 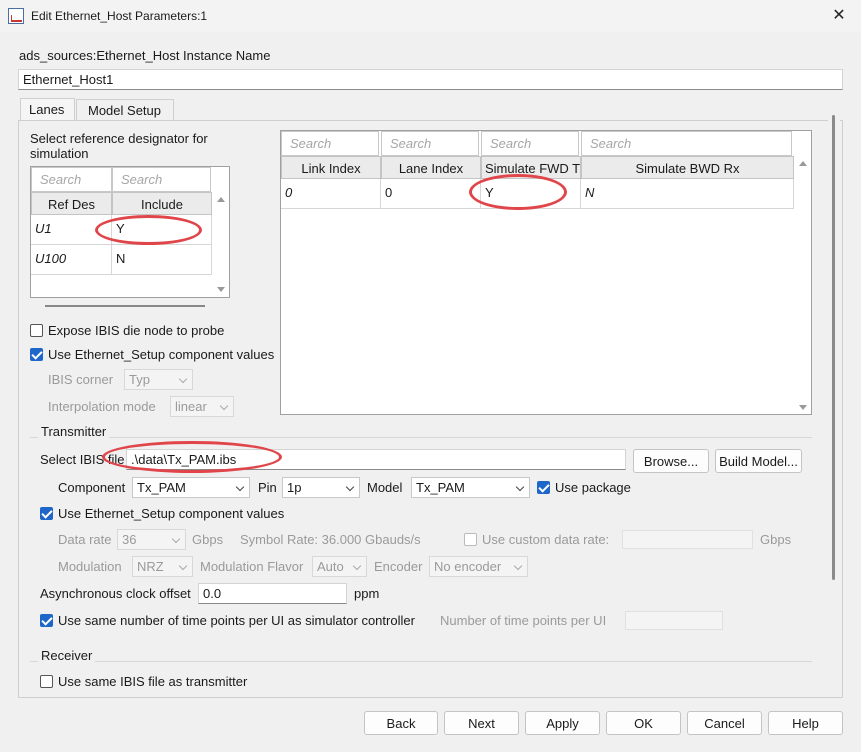 What do you see at coordinates (331, 194) in the screenshot?
I see `lanes-row-link: 0` at bounding box center [331, 194].